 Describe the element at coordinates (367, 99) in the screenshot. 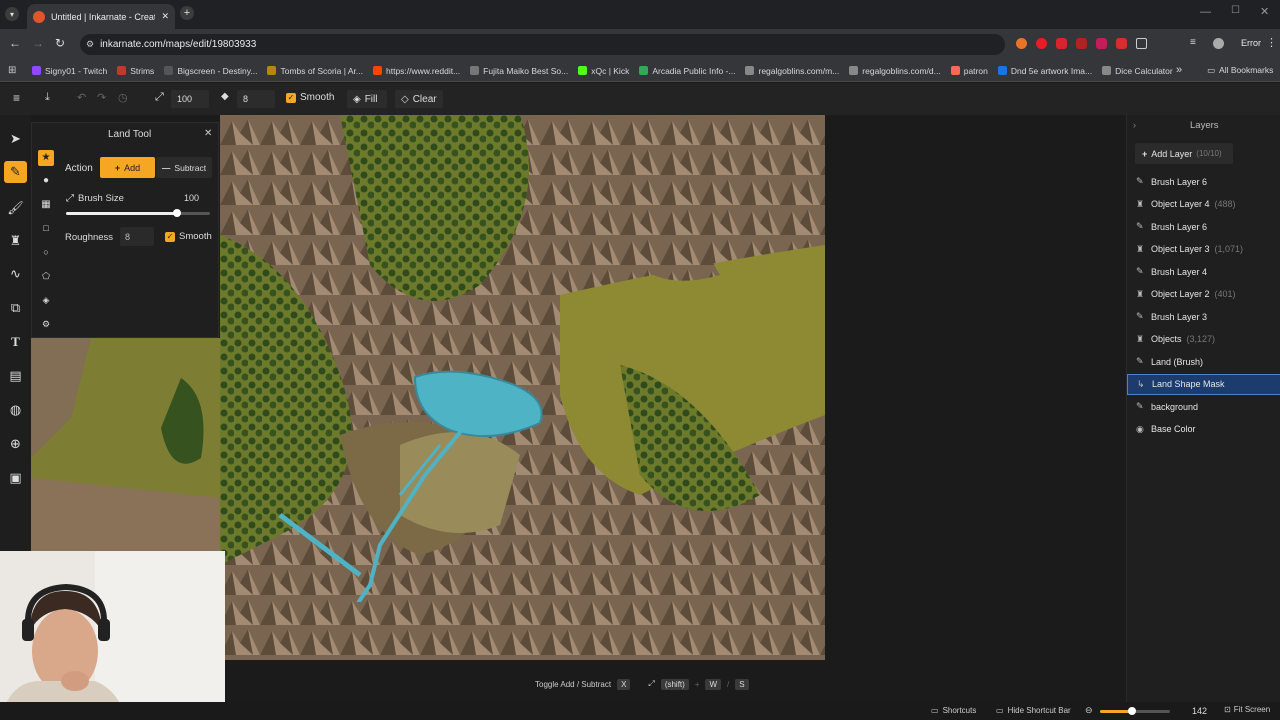

I see `fill-button: ◈ Fill` at that location.